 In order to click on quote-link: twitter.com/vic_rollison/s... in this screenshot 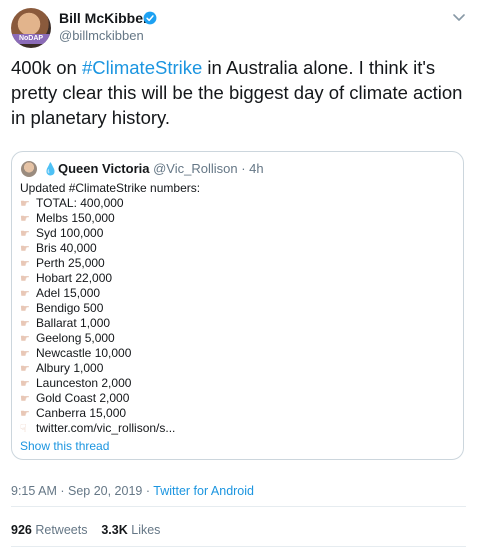, I will do `click(105, 428)`.